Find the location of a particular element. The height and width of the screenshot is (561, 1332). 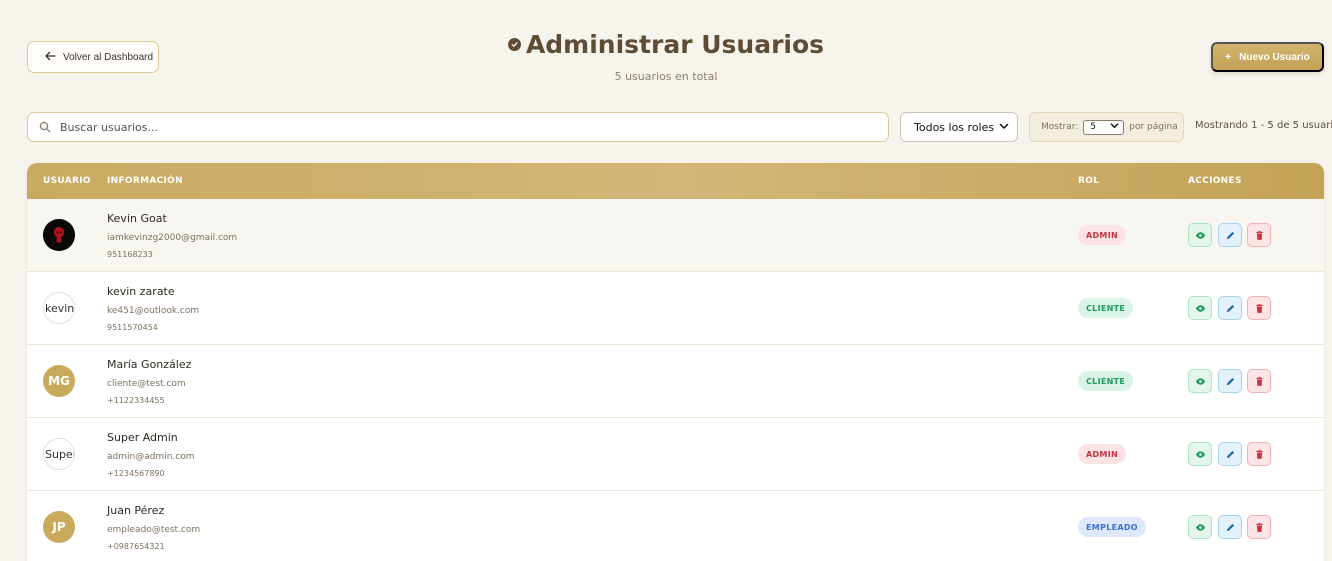

user-phone: +1122334455 is located at coordinates (136, 400).